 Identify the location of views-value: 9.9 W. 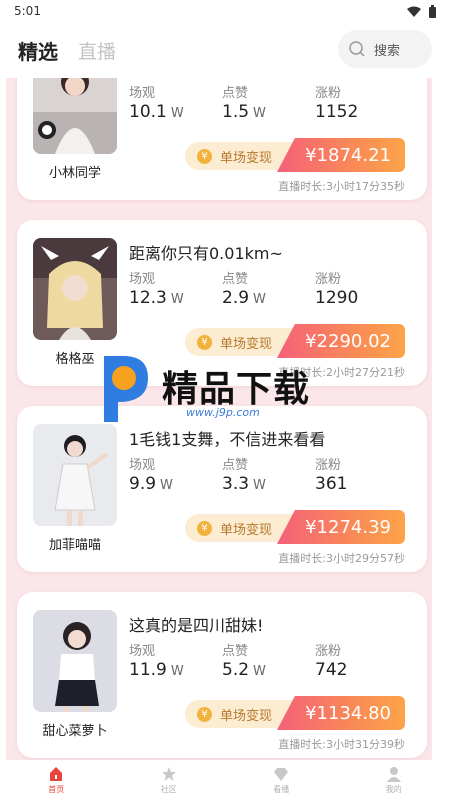
(151, 484).